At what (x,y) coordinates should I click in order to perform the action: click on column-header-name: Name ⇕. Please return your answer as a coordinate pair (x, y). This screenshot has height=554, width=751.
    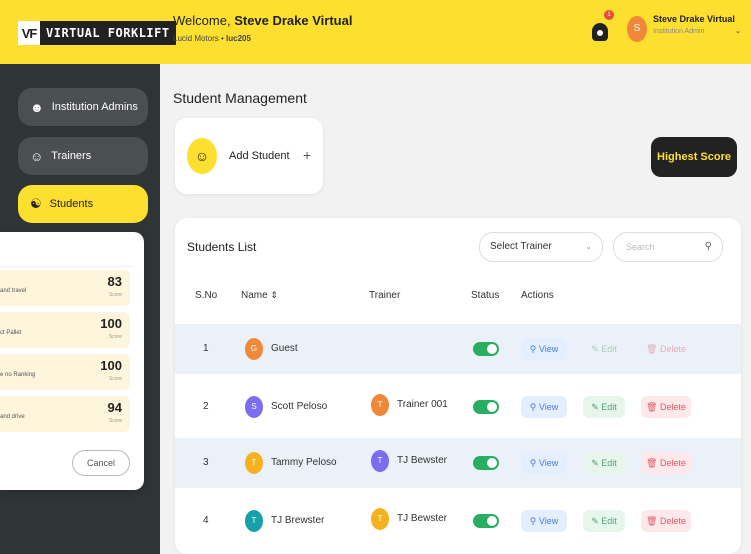
    Looking at the image, I should click on (259, 295).